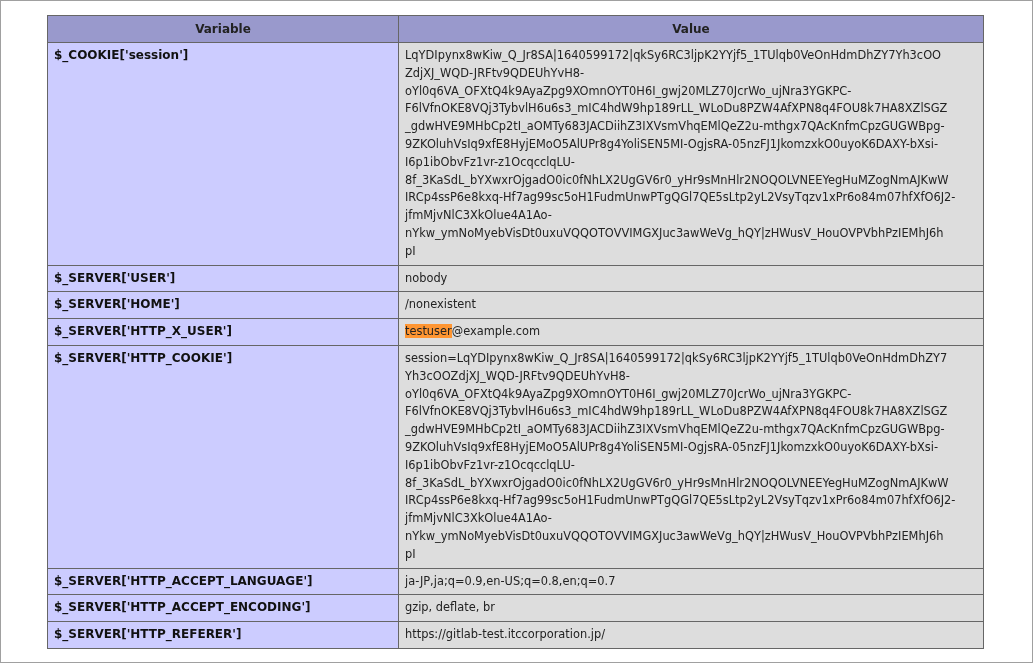  Describe the element at coordinates (223, 278) in the screenshot. I see `variable-cell: $_SERVER['USER']` at that location.